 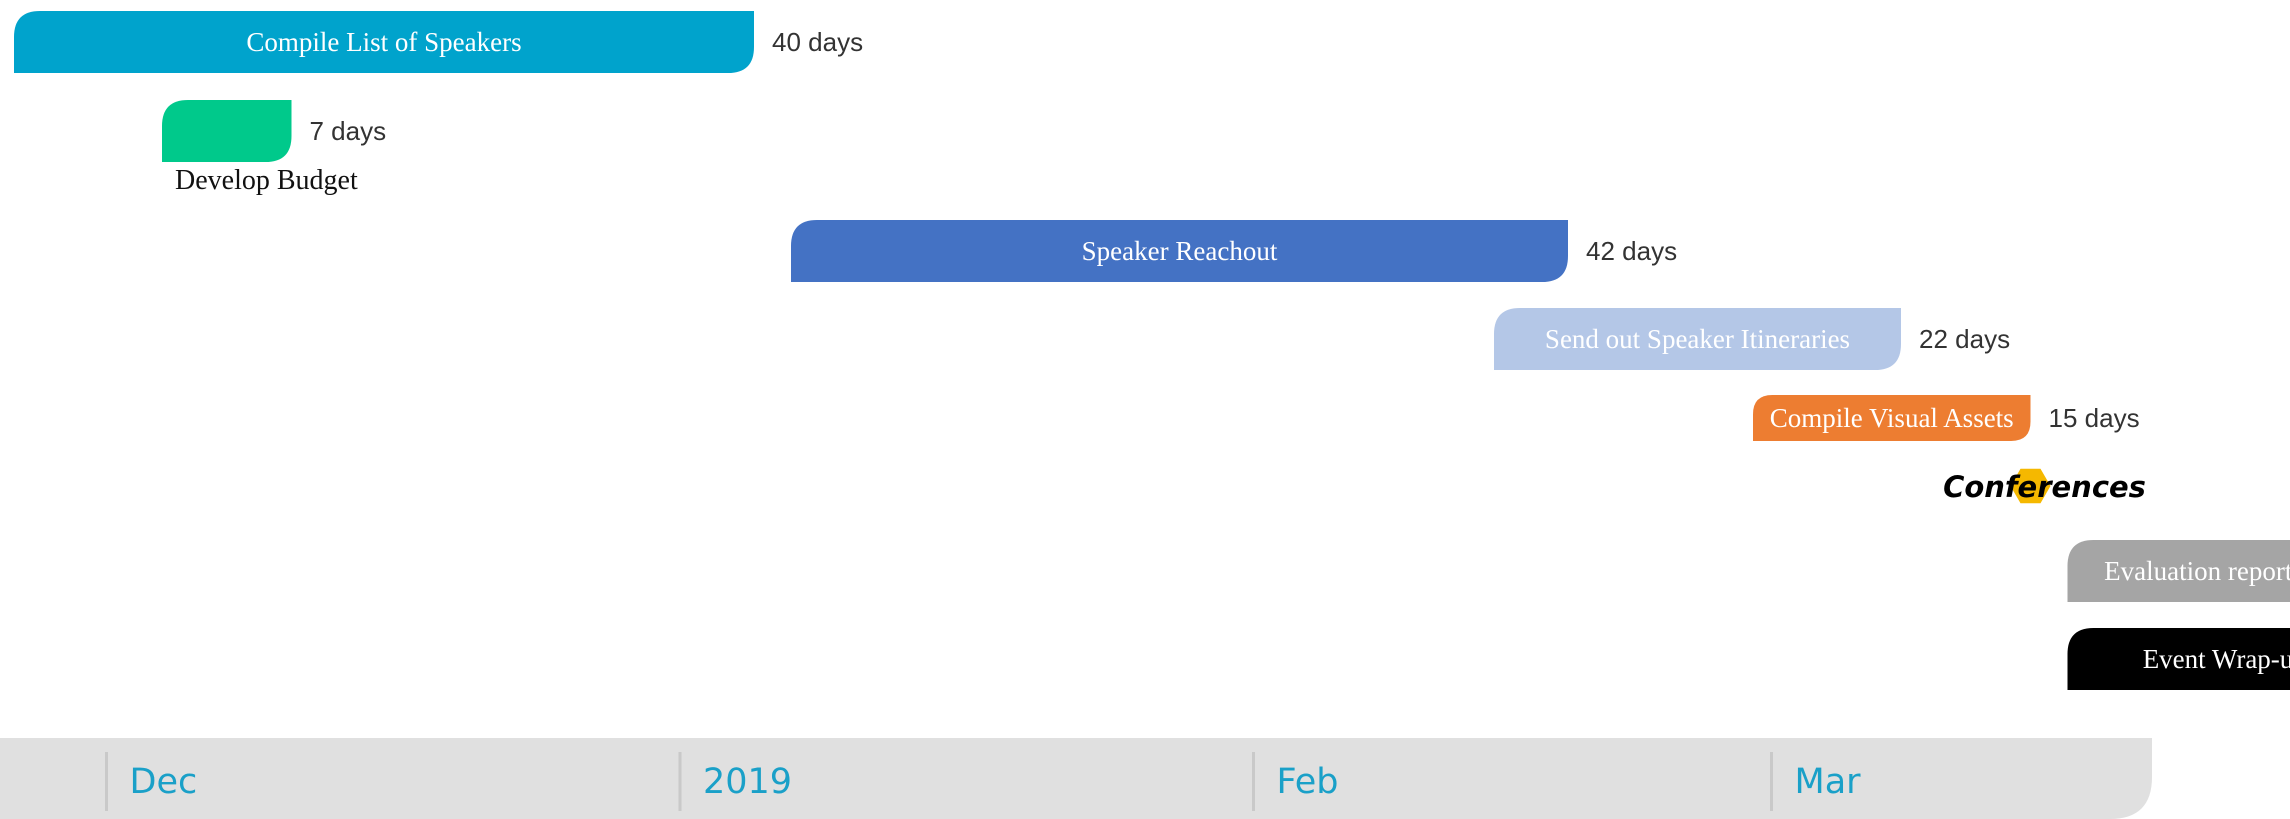 I want to click on timeline-label-feb: Feb, so click(x=1308, y=782).